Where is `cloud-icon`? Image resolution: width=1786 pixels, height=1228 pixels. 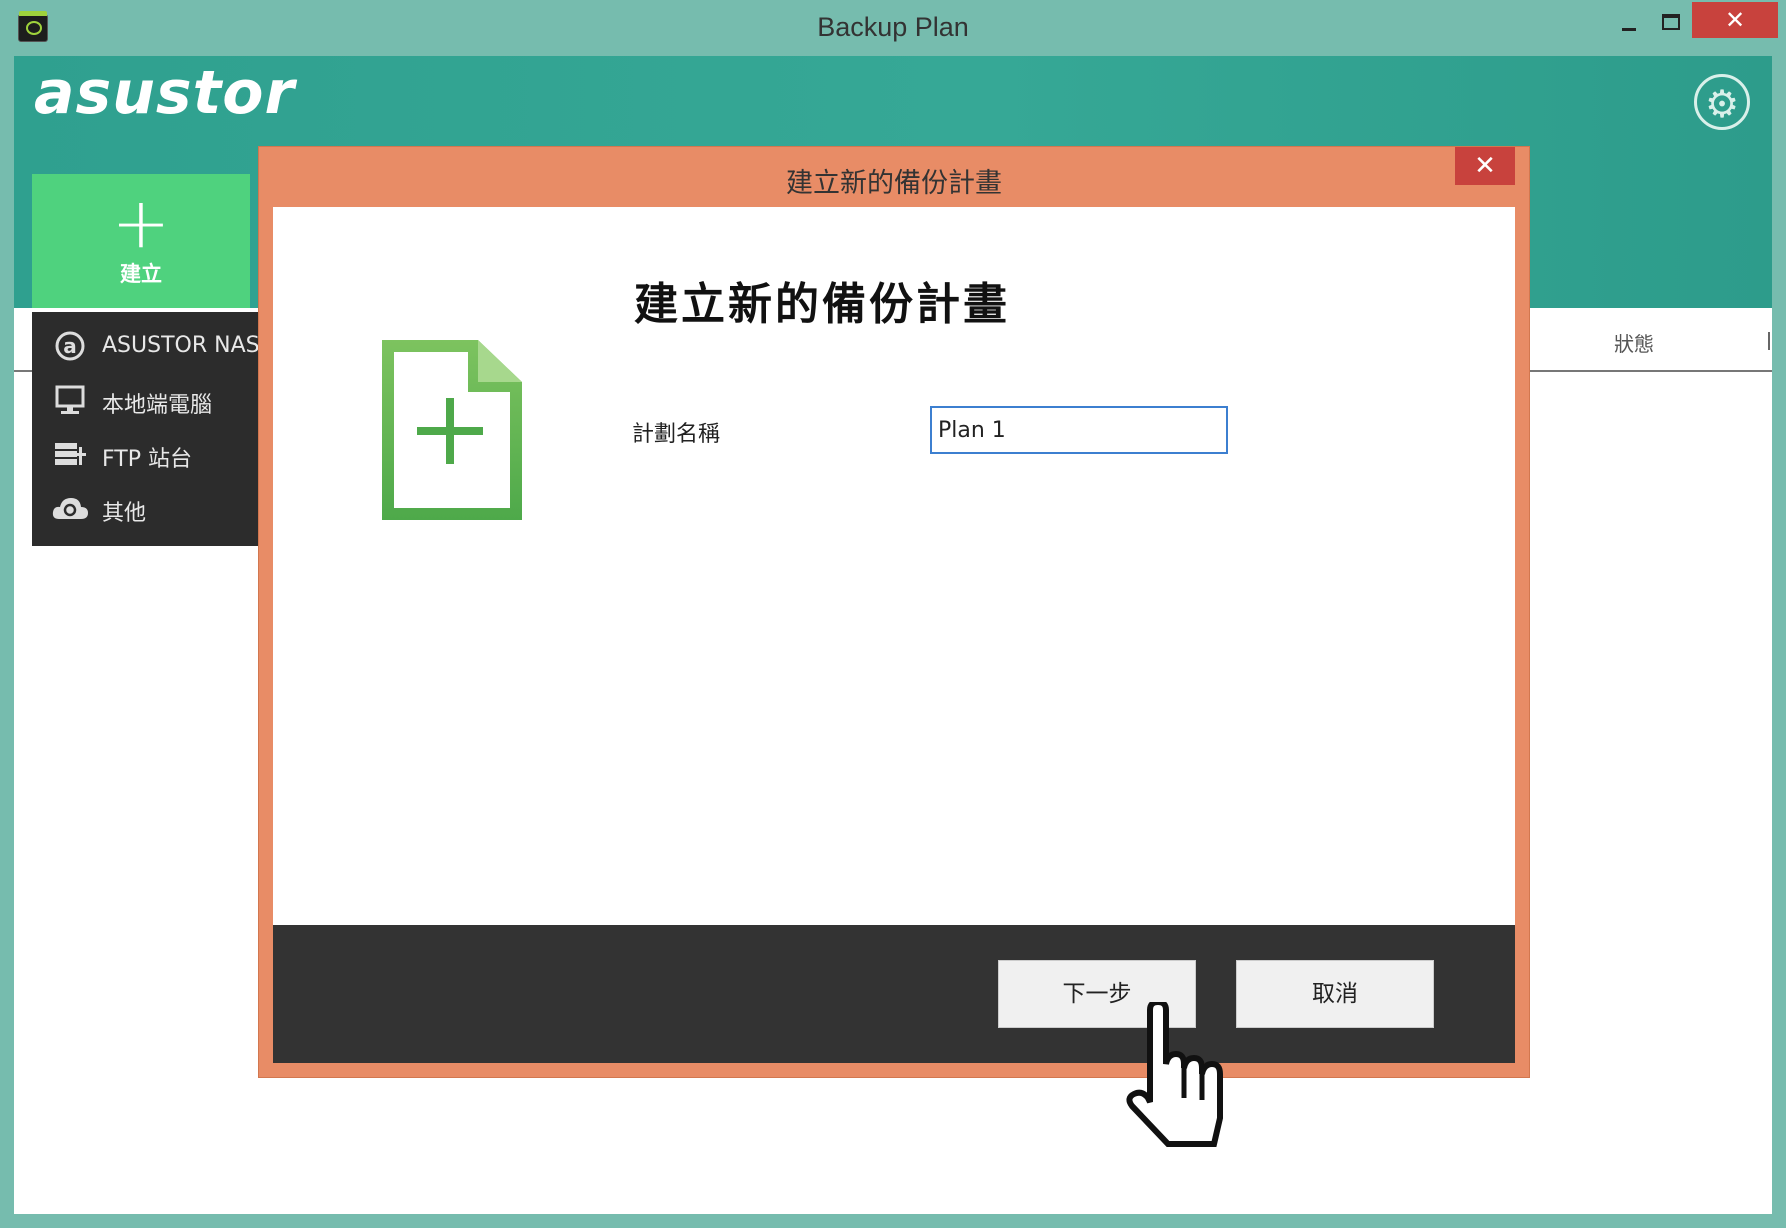 cloud-icon is located at coordinates (70, 508).